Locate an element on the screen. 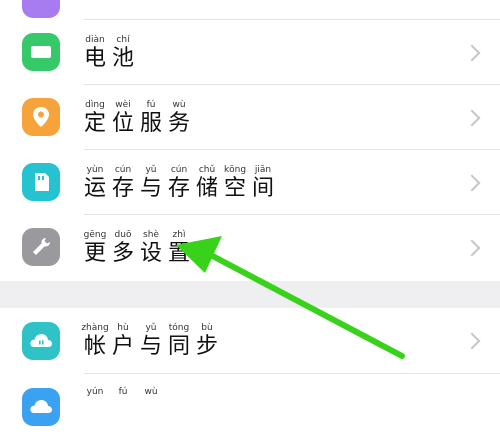 Image resolution: width=500 pixels, height=438 pixels. battery-icon is located at coordinates (41, 52).